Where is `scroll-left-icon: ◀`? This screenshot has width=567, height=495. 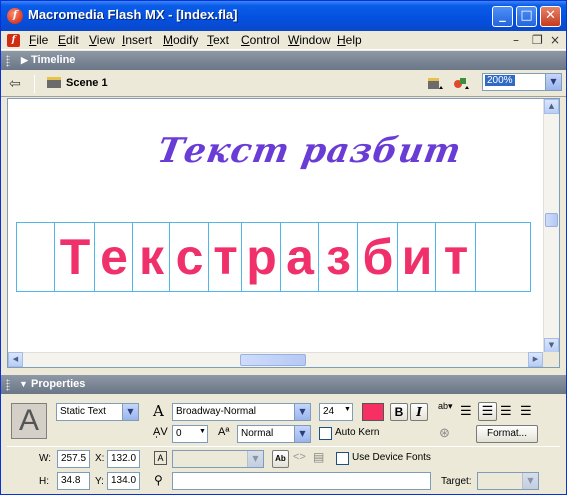 scroll-left-icon: ◀ is located at coordinates (15, 359).